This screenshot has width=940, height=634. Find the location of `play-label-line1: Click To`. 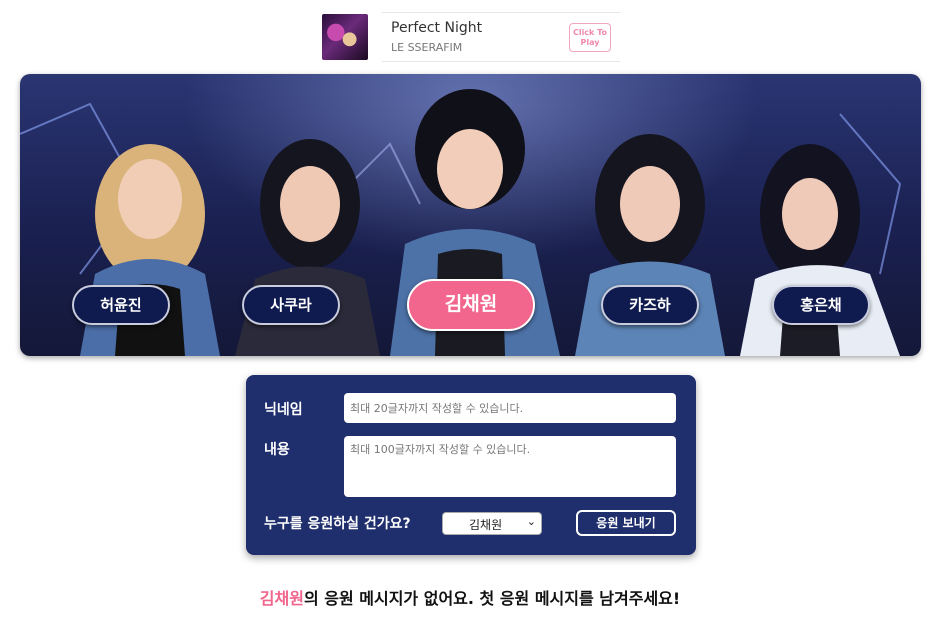

play-label-line1: Click To is located at coordinates (590, 32).